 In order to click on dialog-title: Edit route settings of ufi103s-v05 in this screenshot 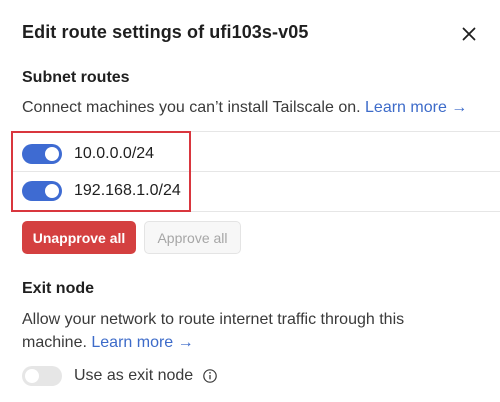, I will do `click(165, 32)`.